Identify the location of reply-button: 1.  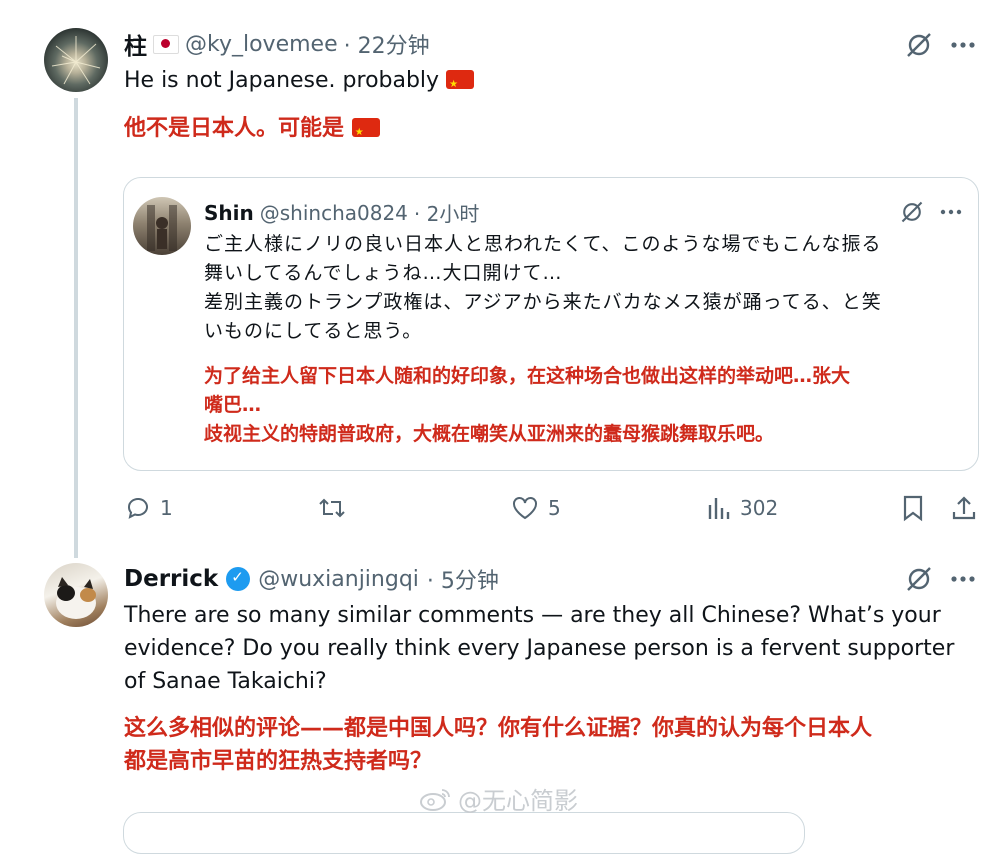
(148, 508).